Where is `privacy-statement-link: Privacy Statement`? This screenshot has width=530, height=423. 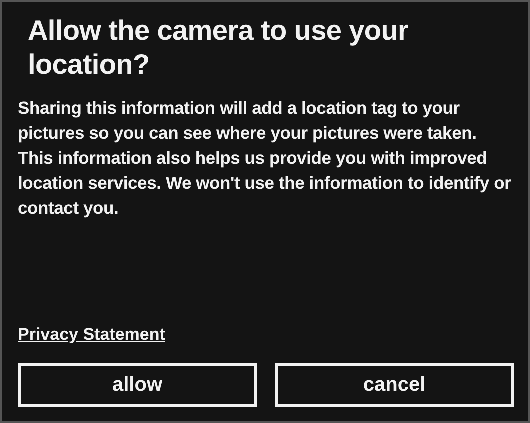 privacy-statement-link: Privacy Statement is located at coordinates (92, 335).